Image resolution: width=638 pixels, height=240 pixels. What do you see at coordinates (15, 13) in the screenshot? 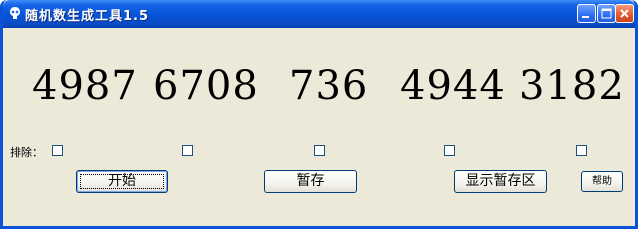
I see `app-icon` at bounding box center [15, 13].